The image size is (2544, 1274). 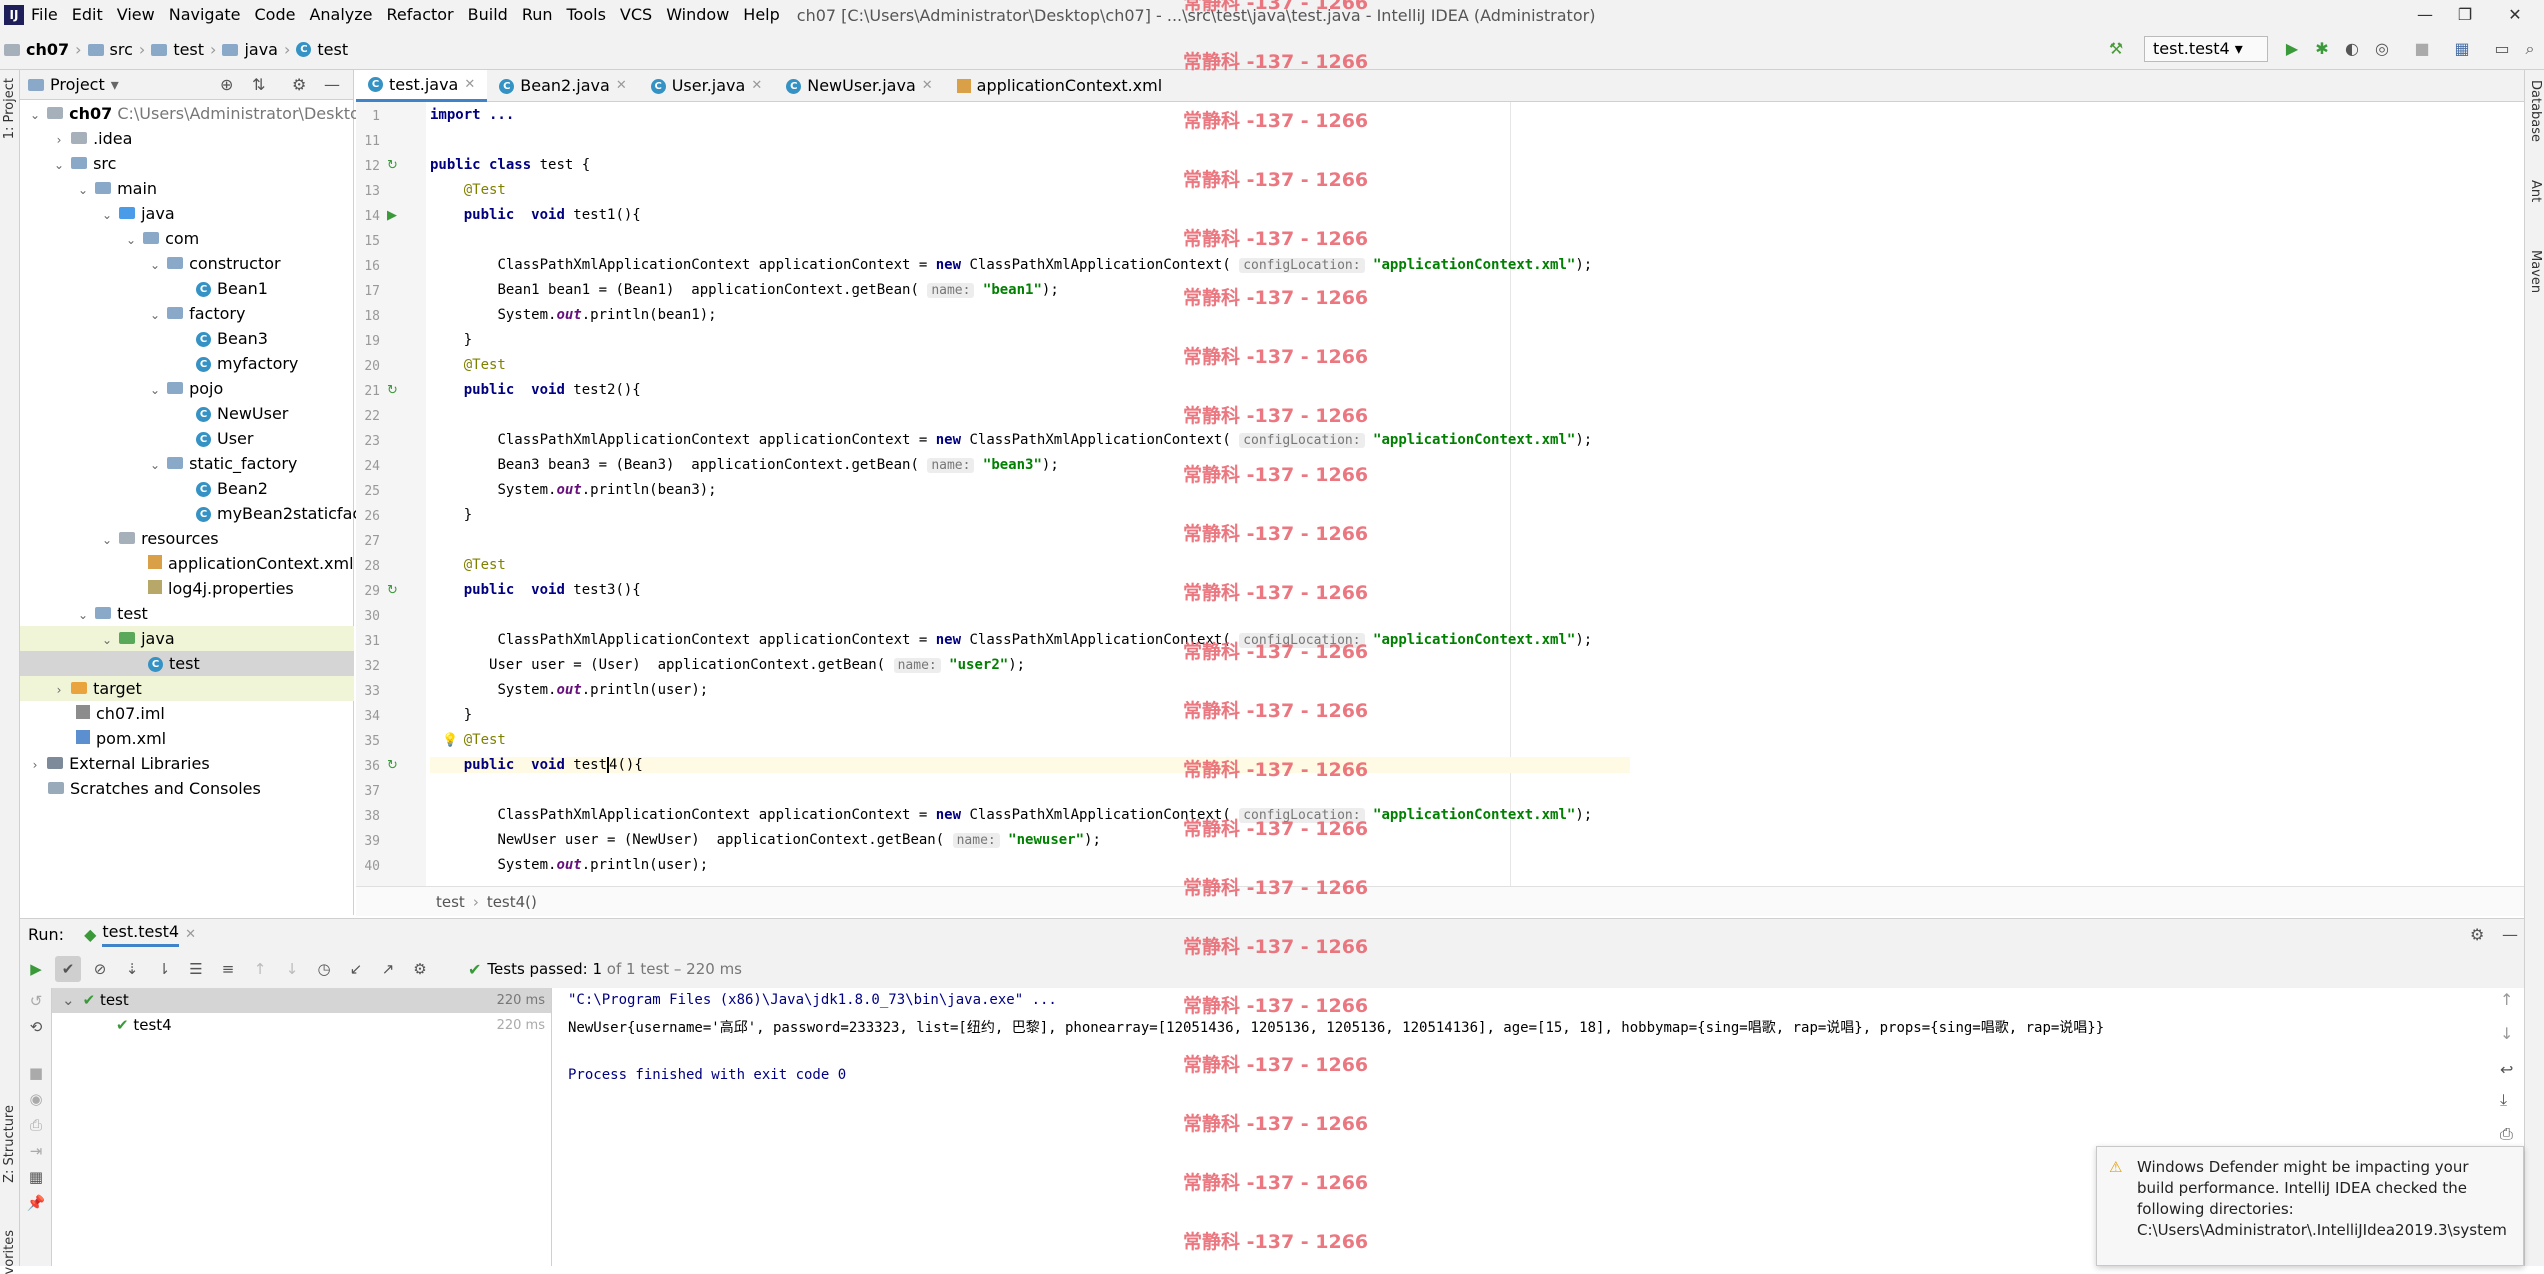 I want to click on stop-run-icon: ■, so click(x=36, y=1073).